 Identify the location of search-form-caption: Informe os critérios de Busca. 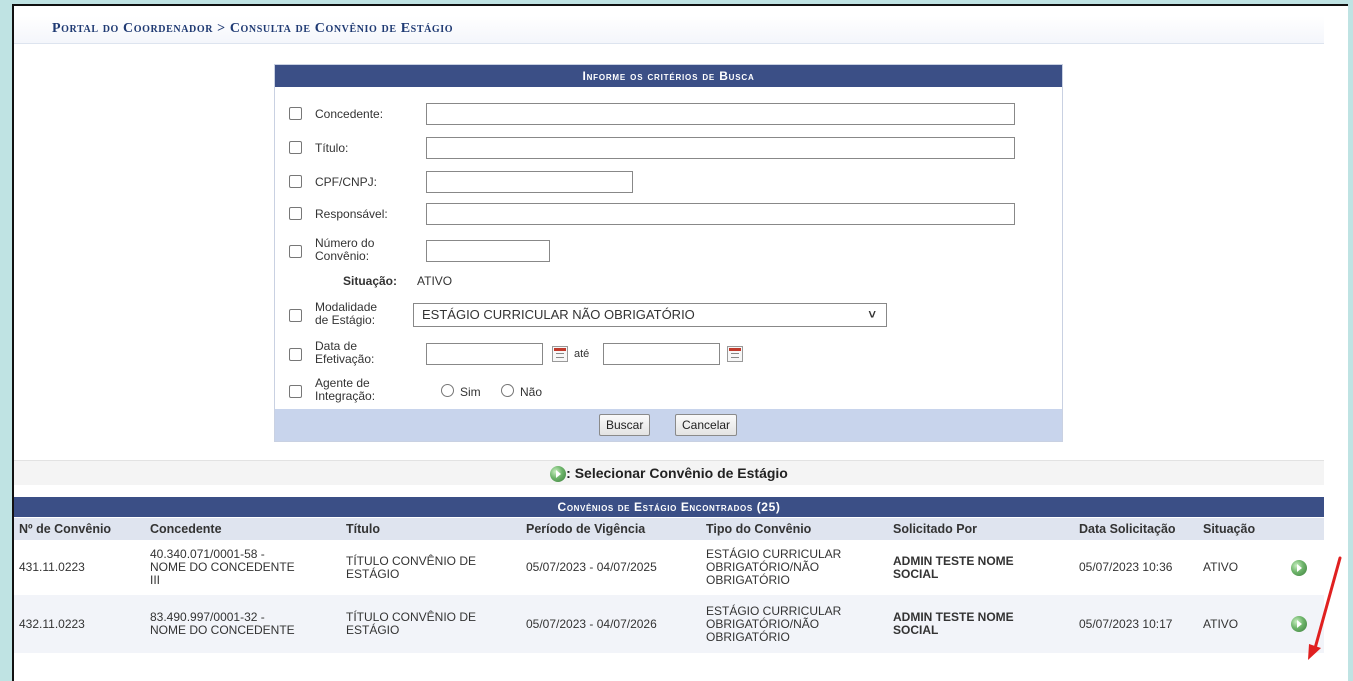
(668, 76).